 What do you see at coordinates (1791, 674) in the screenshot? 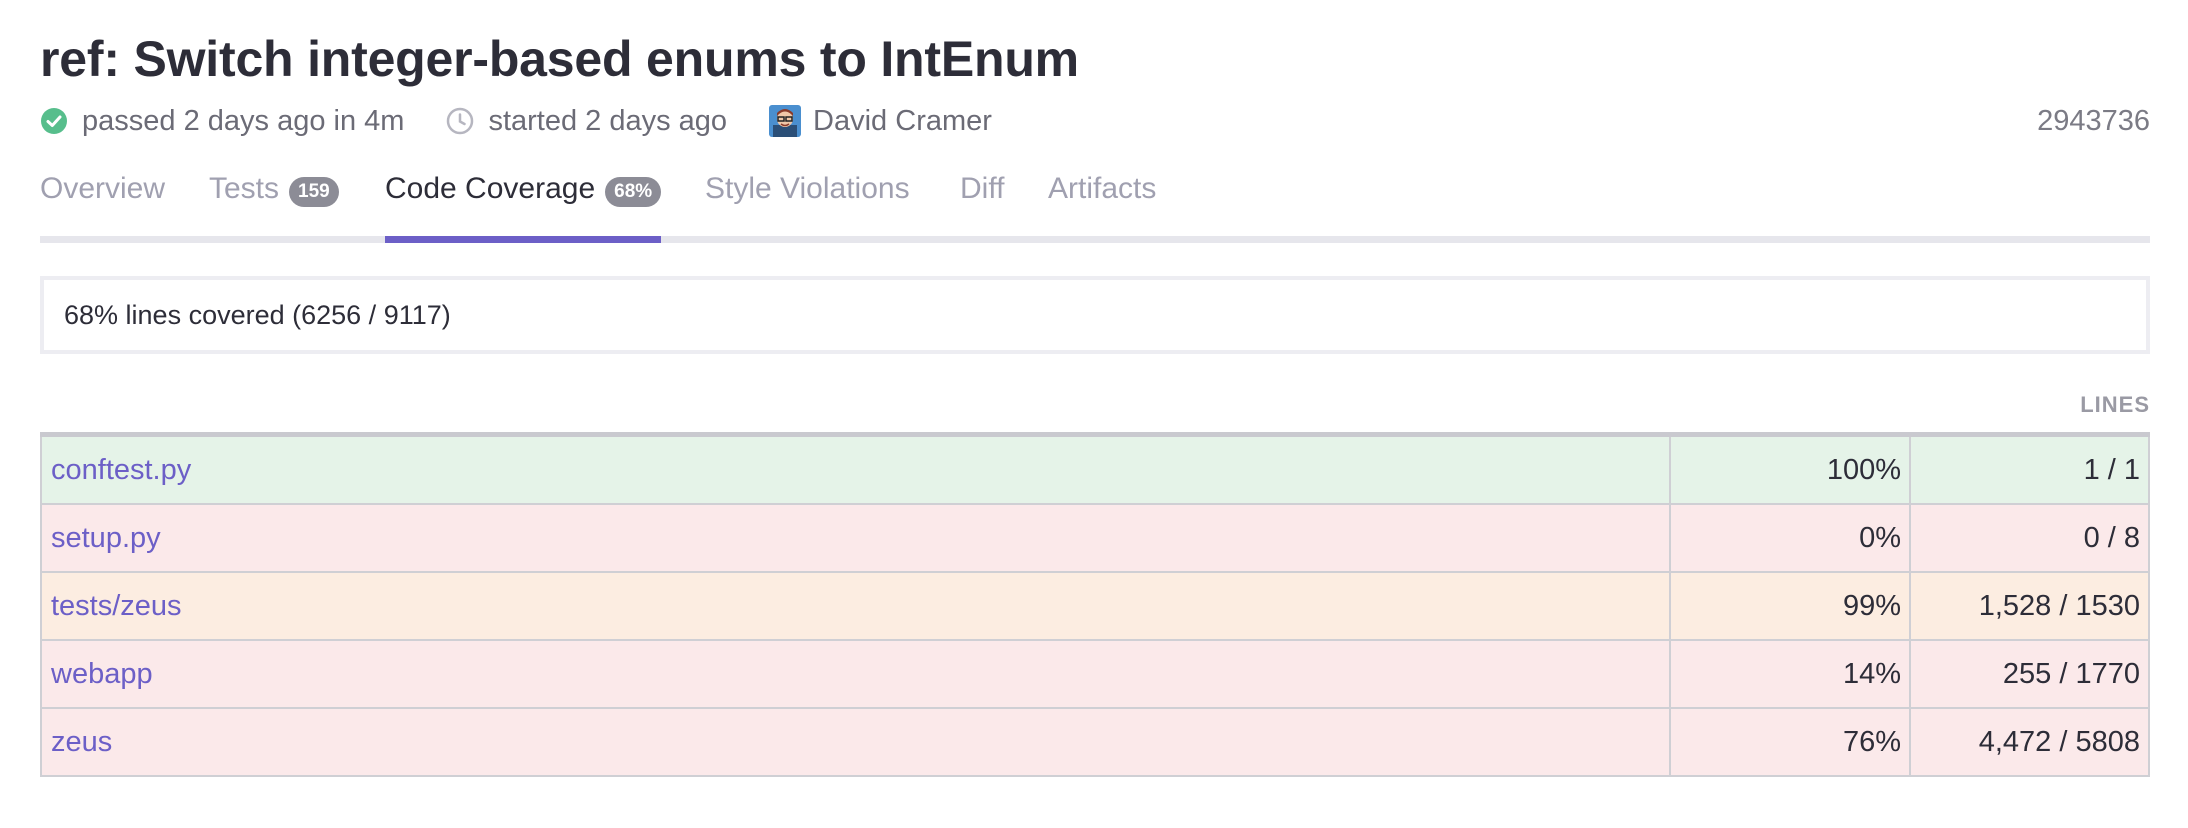
I see `coverage-percent: 14%` at bounding box center [1791, 674].